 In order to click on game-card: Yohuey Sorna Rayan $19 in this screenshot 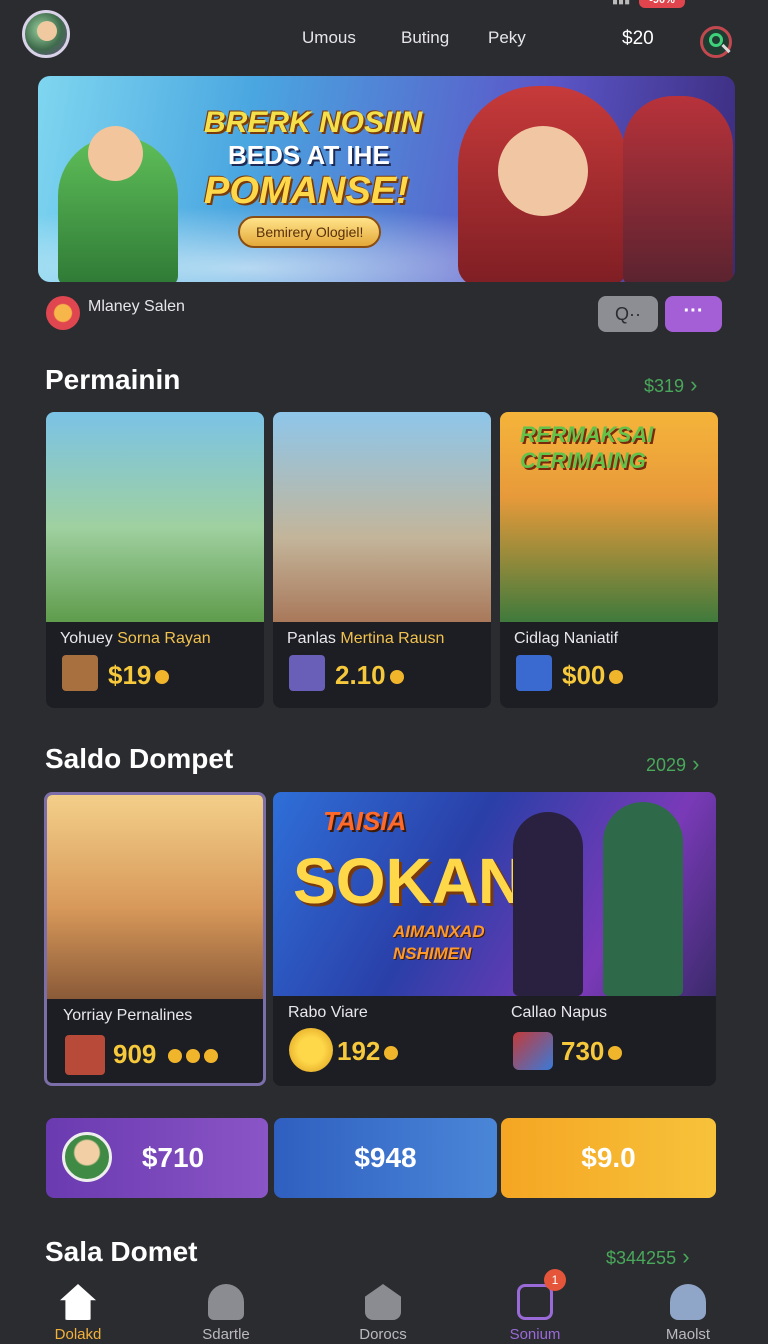, I will do `click(155, 560)`.